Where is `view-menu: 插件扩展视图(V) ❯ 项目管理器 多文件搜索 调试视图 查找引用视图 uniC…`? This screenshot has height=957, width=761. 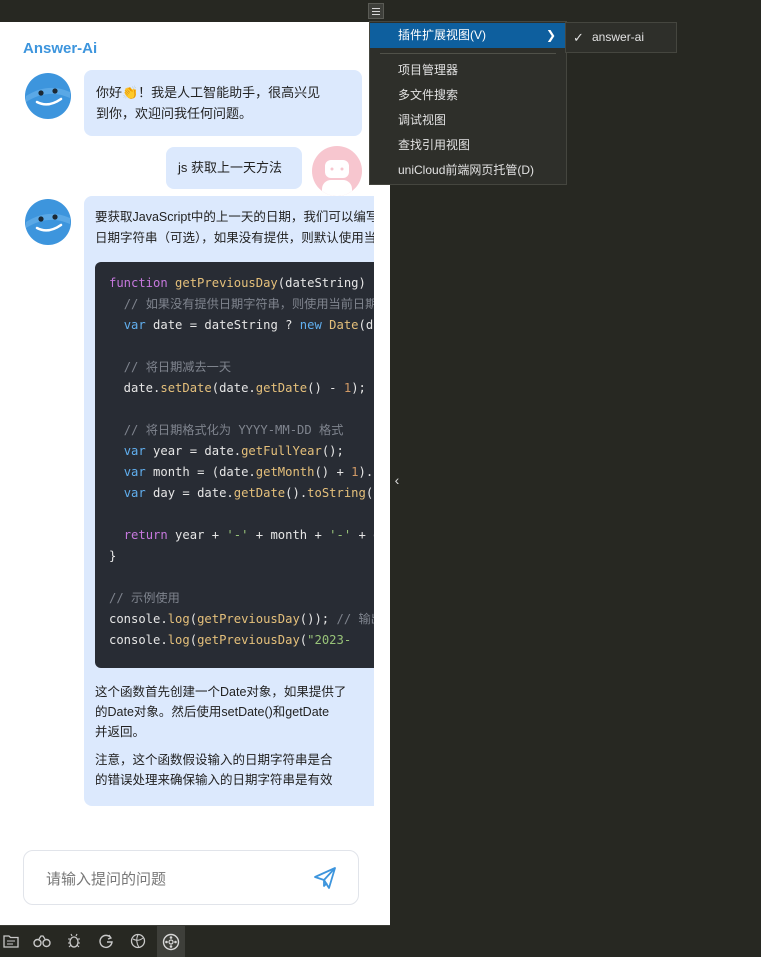
view-menu: 插件扩展视图(V) ❯ 项目管理器 多文件搜索 调试视图 查找引用视图 uniC… is located at coordinates (468, 103).